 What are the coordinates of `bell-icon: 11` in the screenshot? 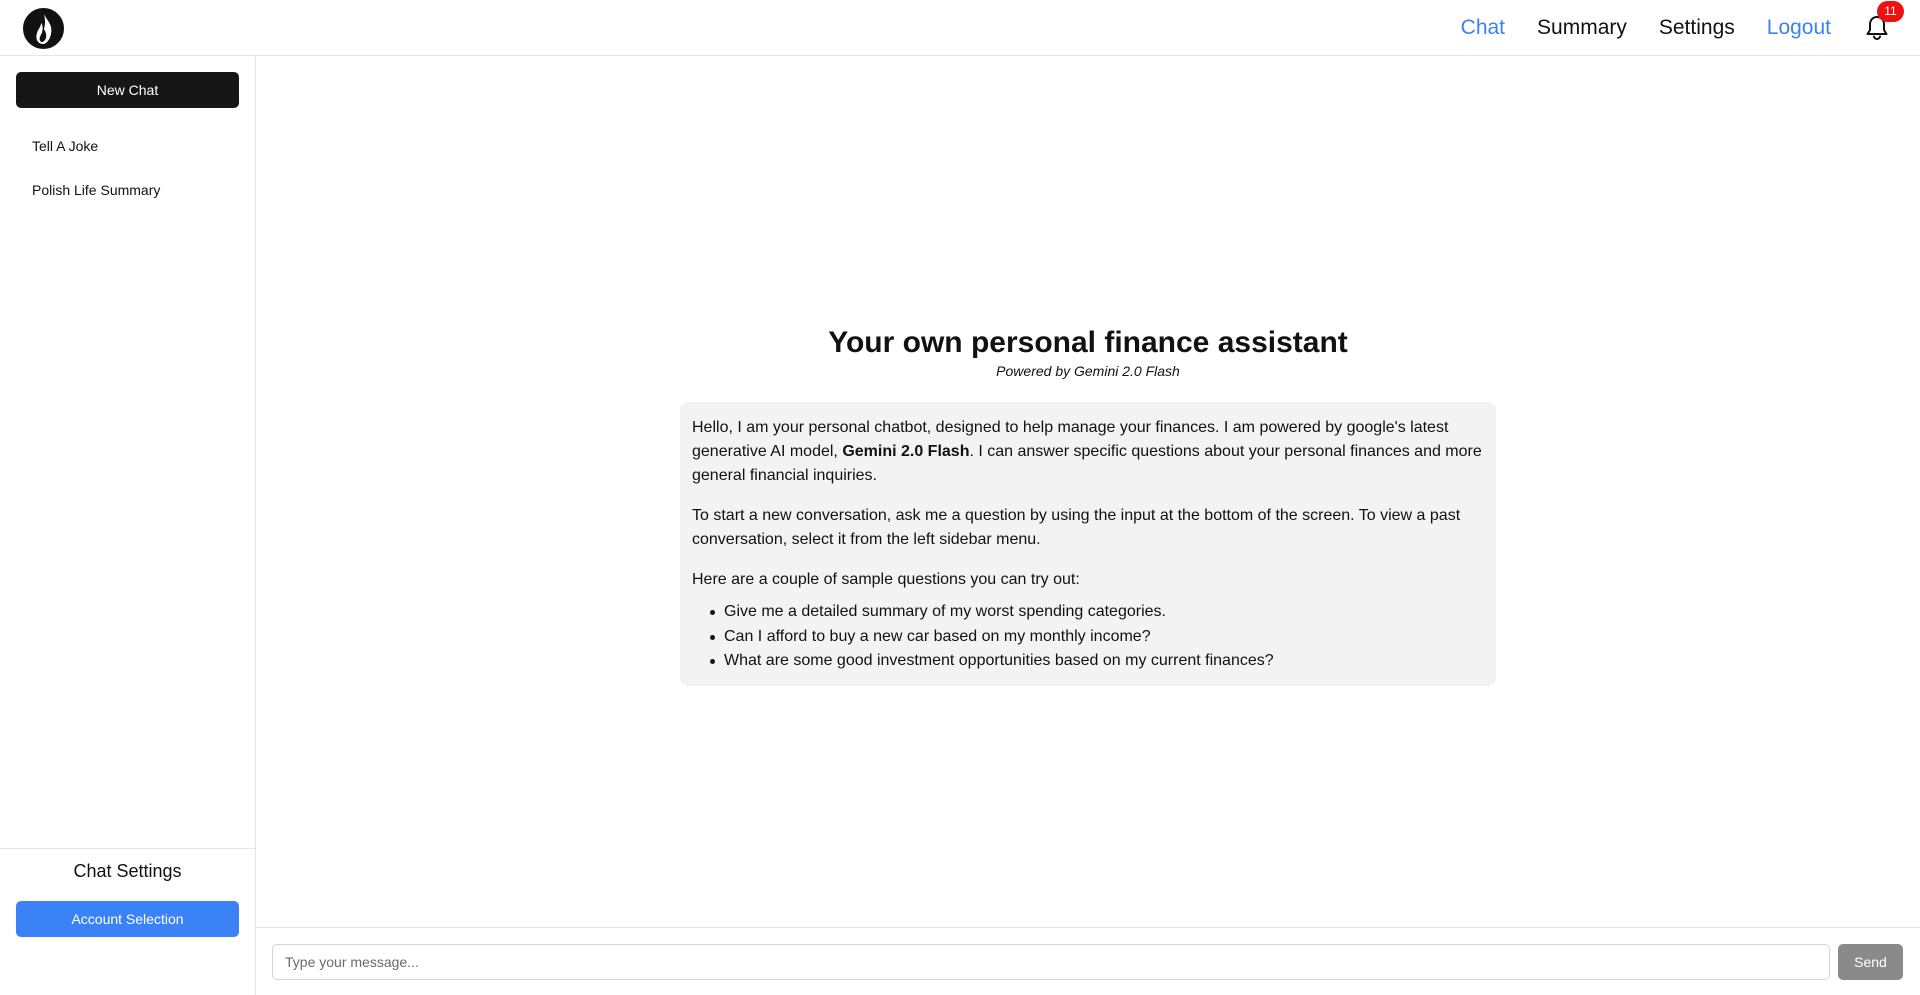 It's located at (1884, 21).